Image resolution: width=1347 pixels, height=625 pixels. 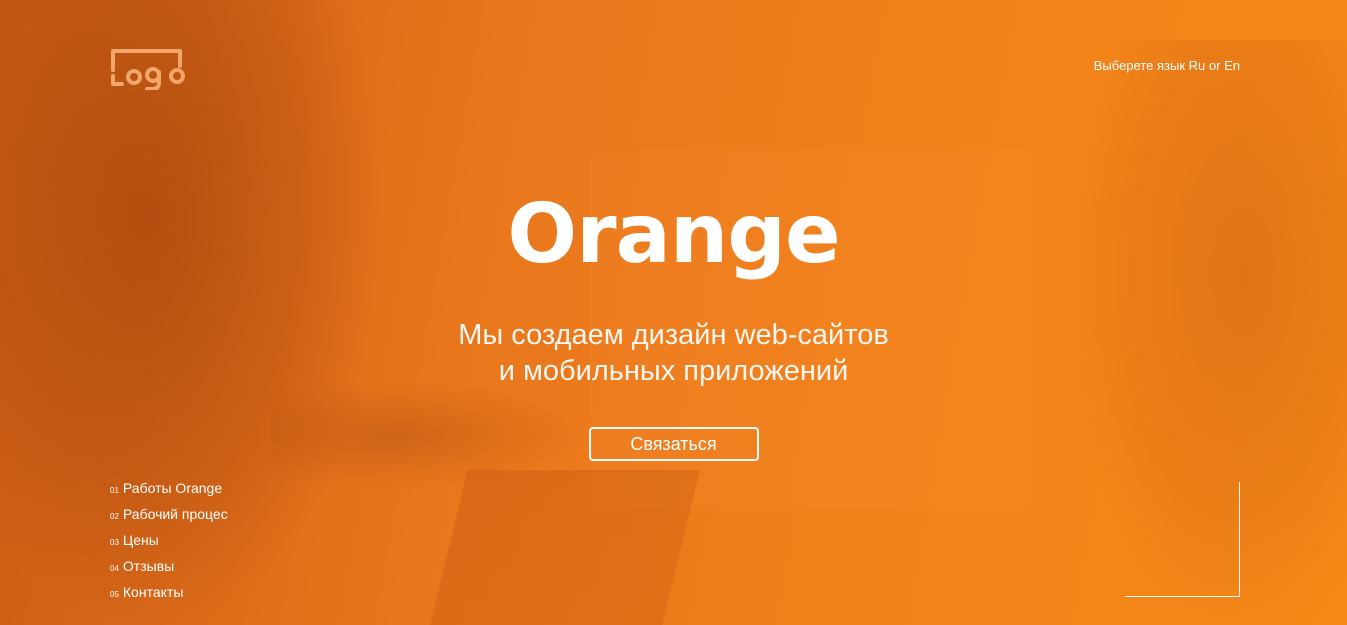 What do you see at coordinates (673, 234) in the screenshot?
I see `hero-title: Orange` at bounding box center [673, 234].